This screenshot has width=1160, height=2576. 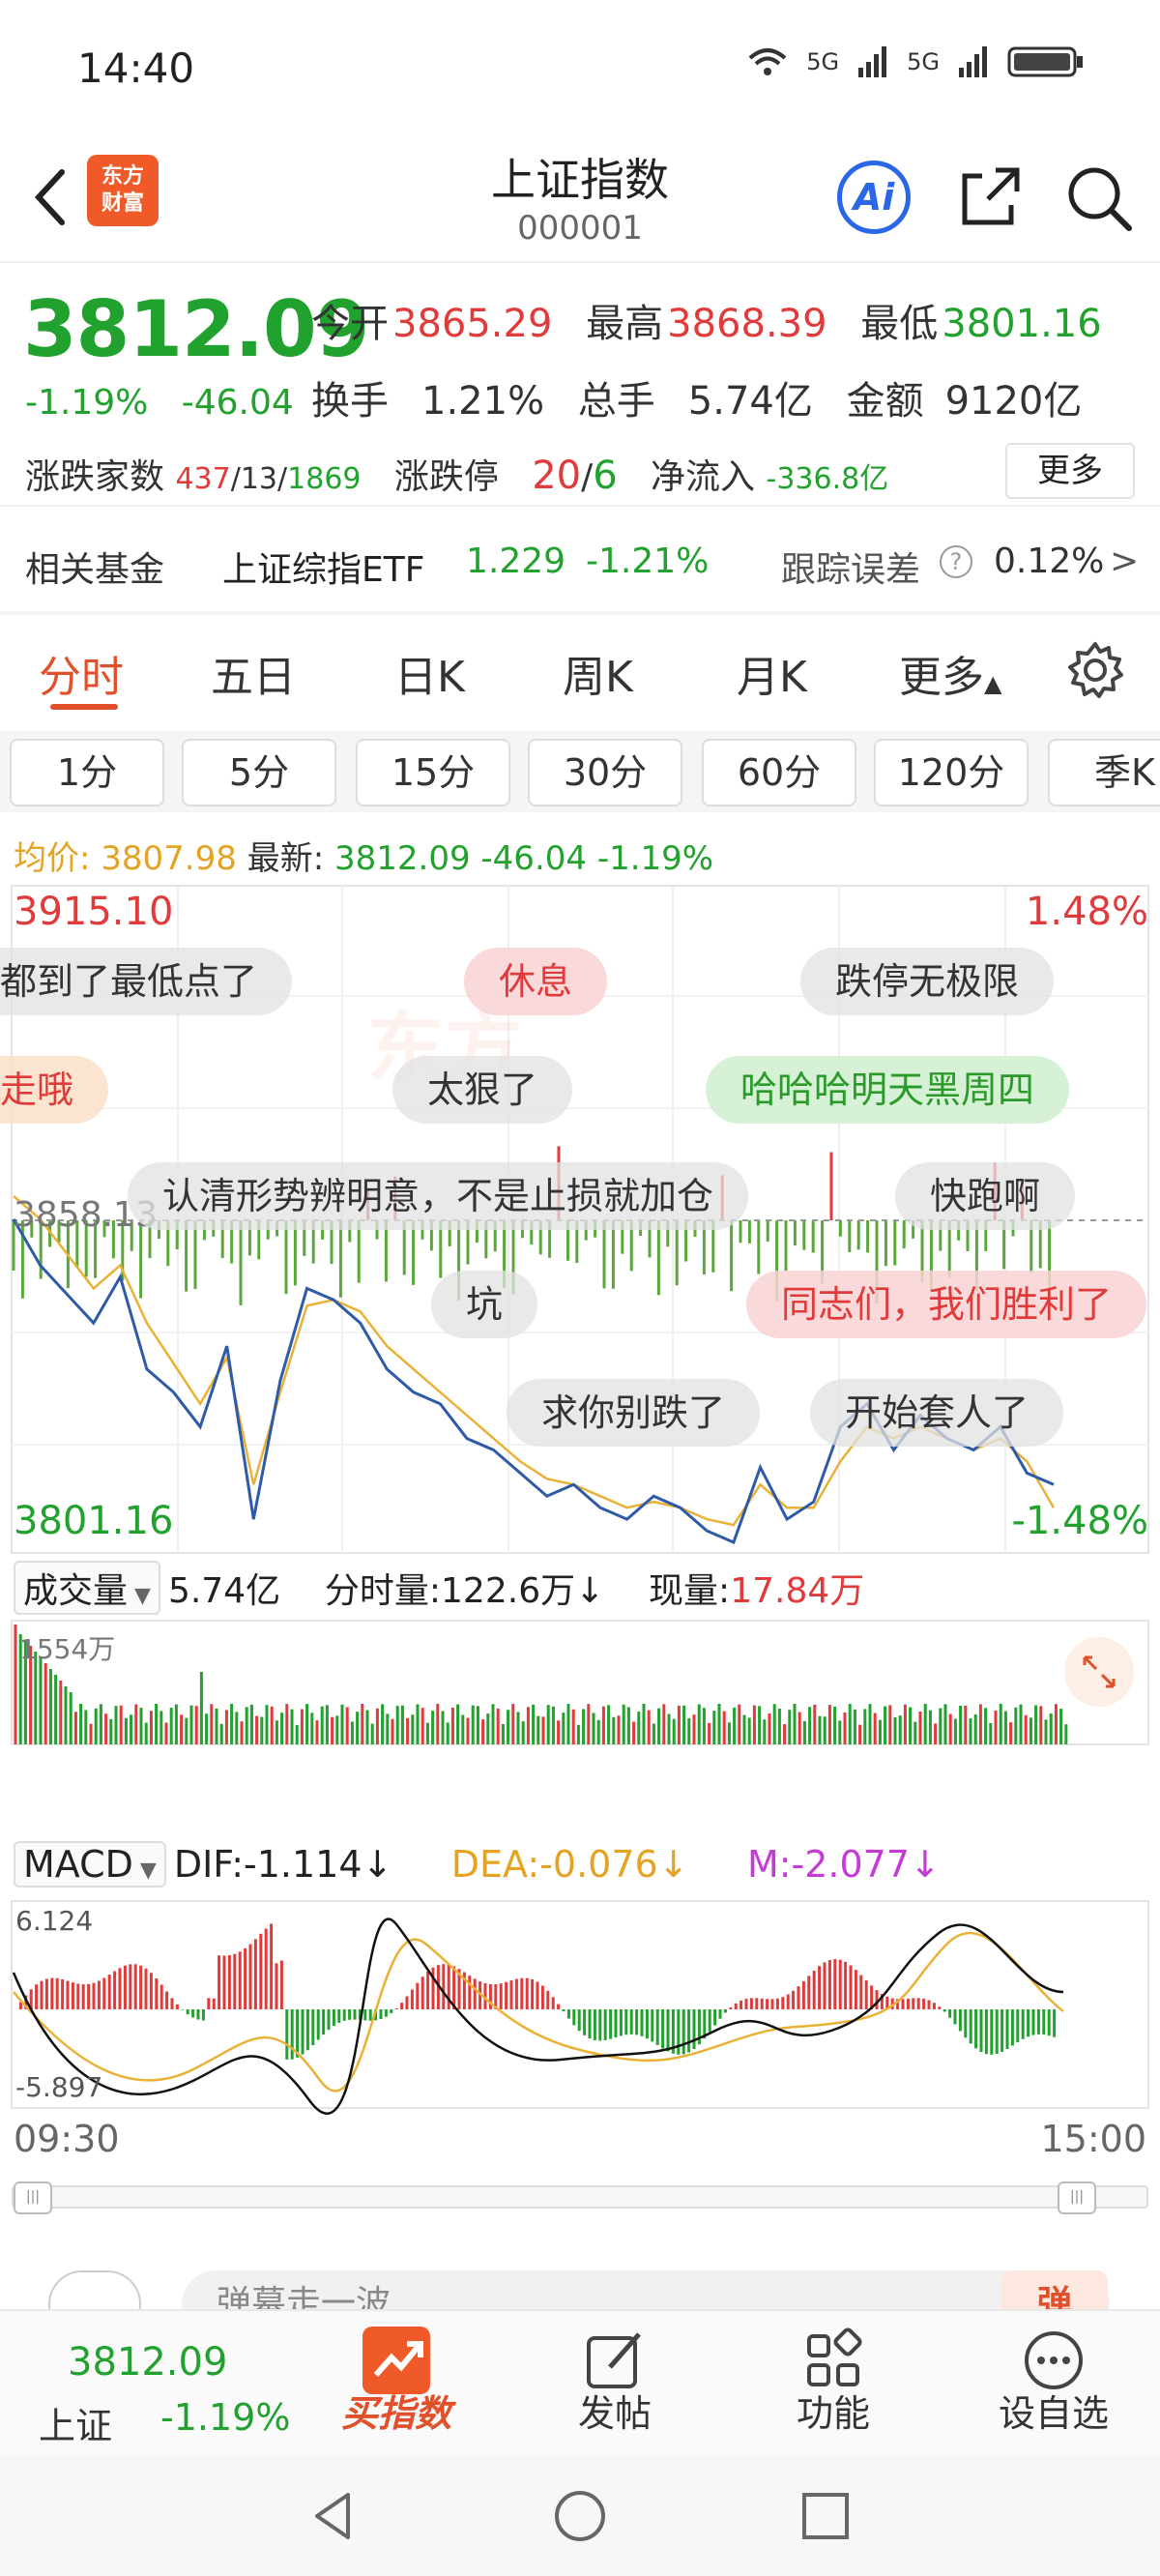 I want to click on interval-1min: 1分, so click(x=87, y=772).